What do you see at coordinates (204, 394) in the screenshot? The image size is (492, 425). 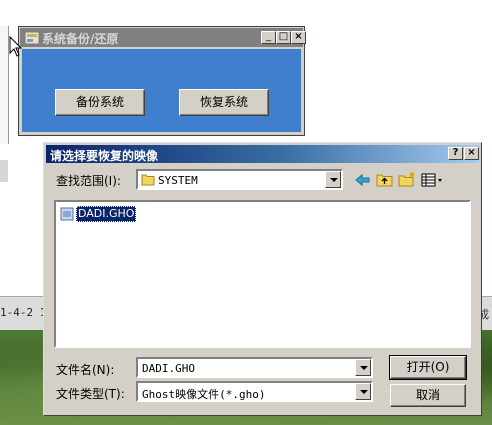 I see `filetype-value: Ghost映像文件(*.gho)` at bounding box center [204, 394].